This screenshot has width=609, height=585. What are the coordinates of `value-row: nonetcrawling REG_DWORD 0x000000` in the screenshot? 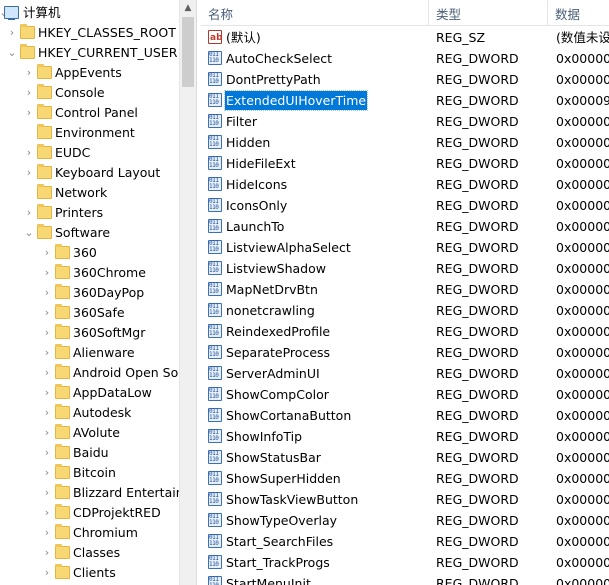 It's located at (405, 310).